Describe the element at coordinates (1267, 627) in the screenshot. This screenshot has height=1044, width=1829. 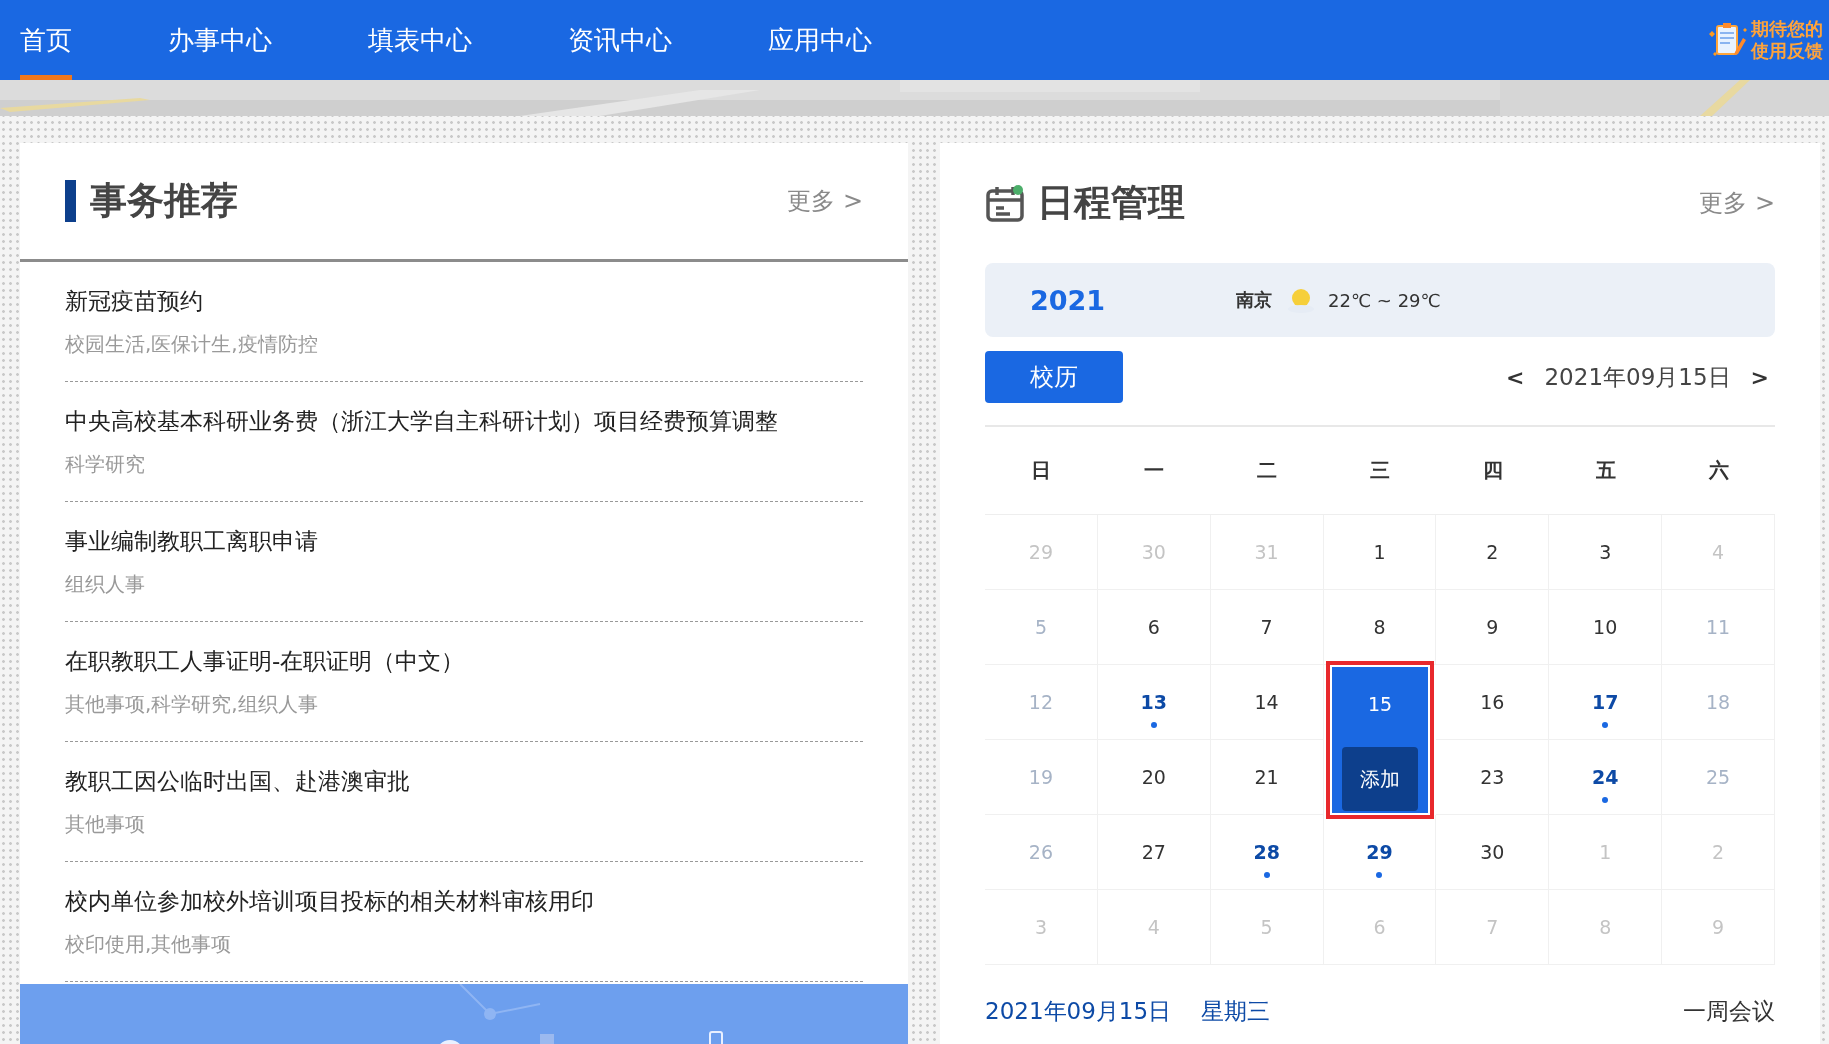
I see `day-cell: 7` at that location.